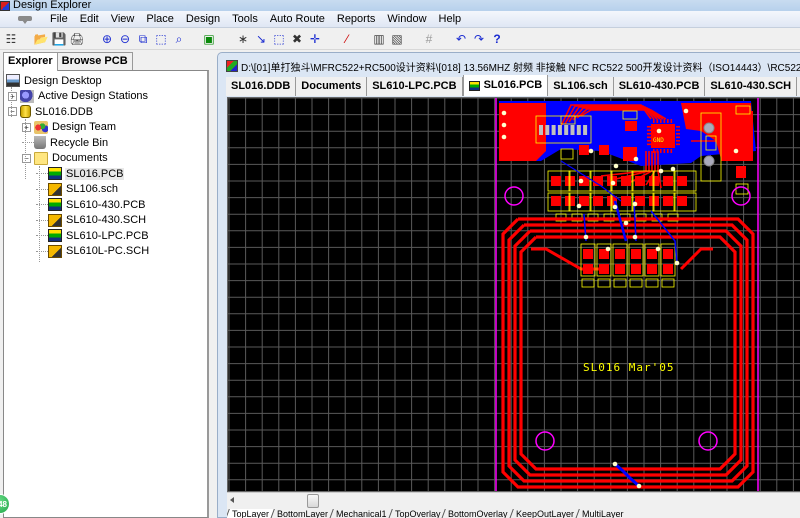  I want to click on tree-guide-line, so click(25, 149).